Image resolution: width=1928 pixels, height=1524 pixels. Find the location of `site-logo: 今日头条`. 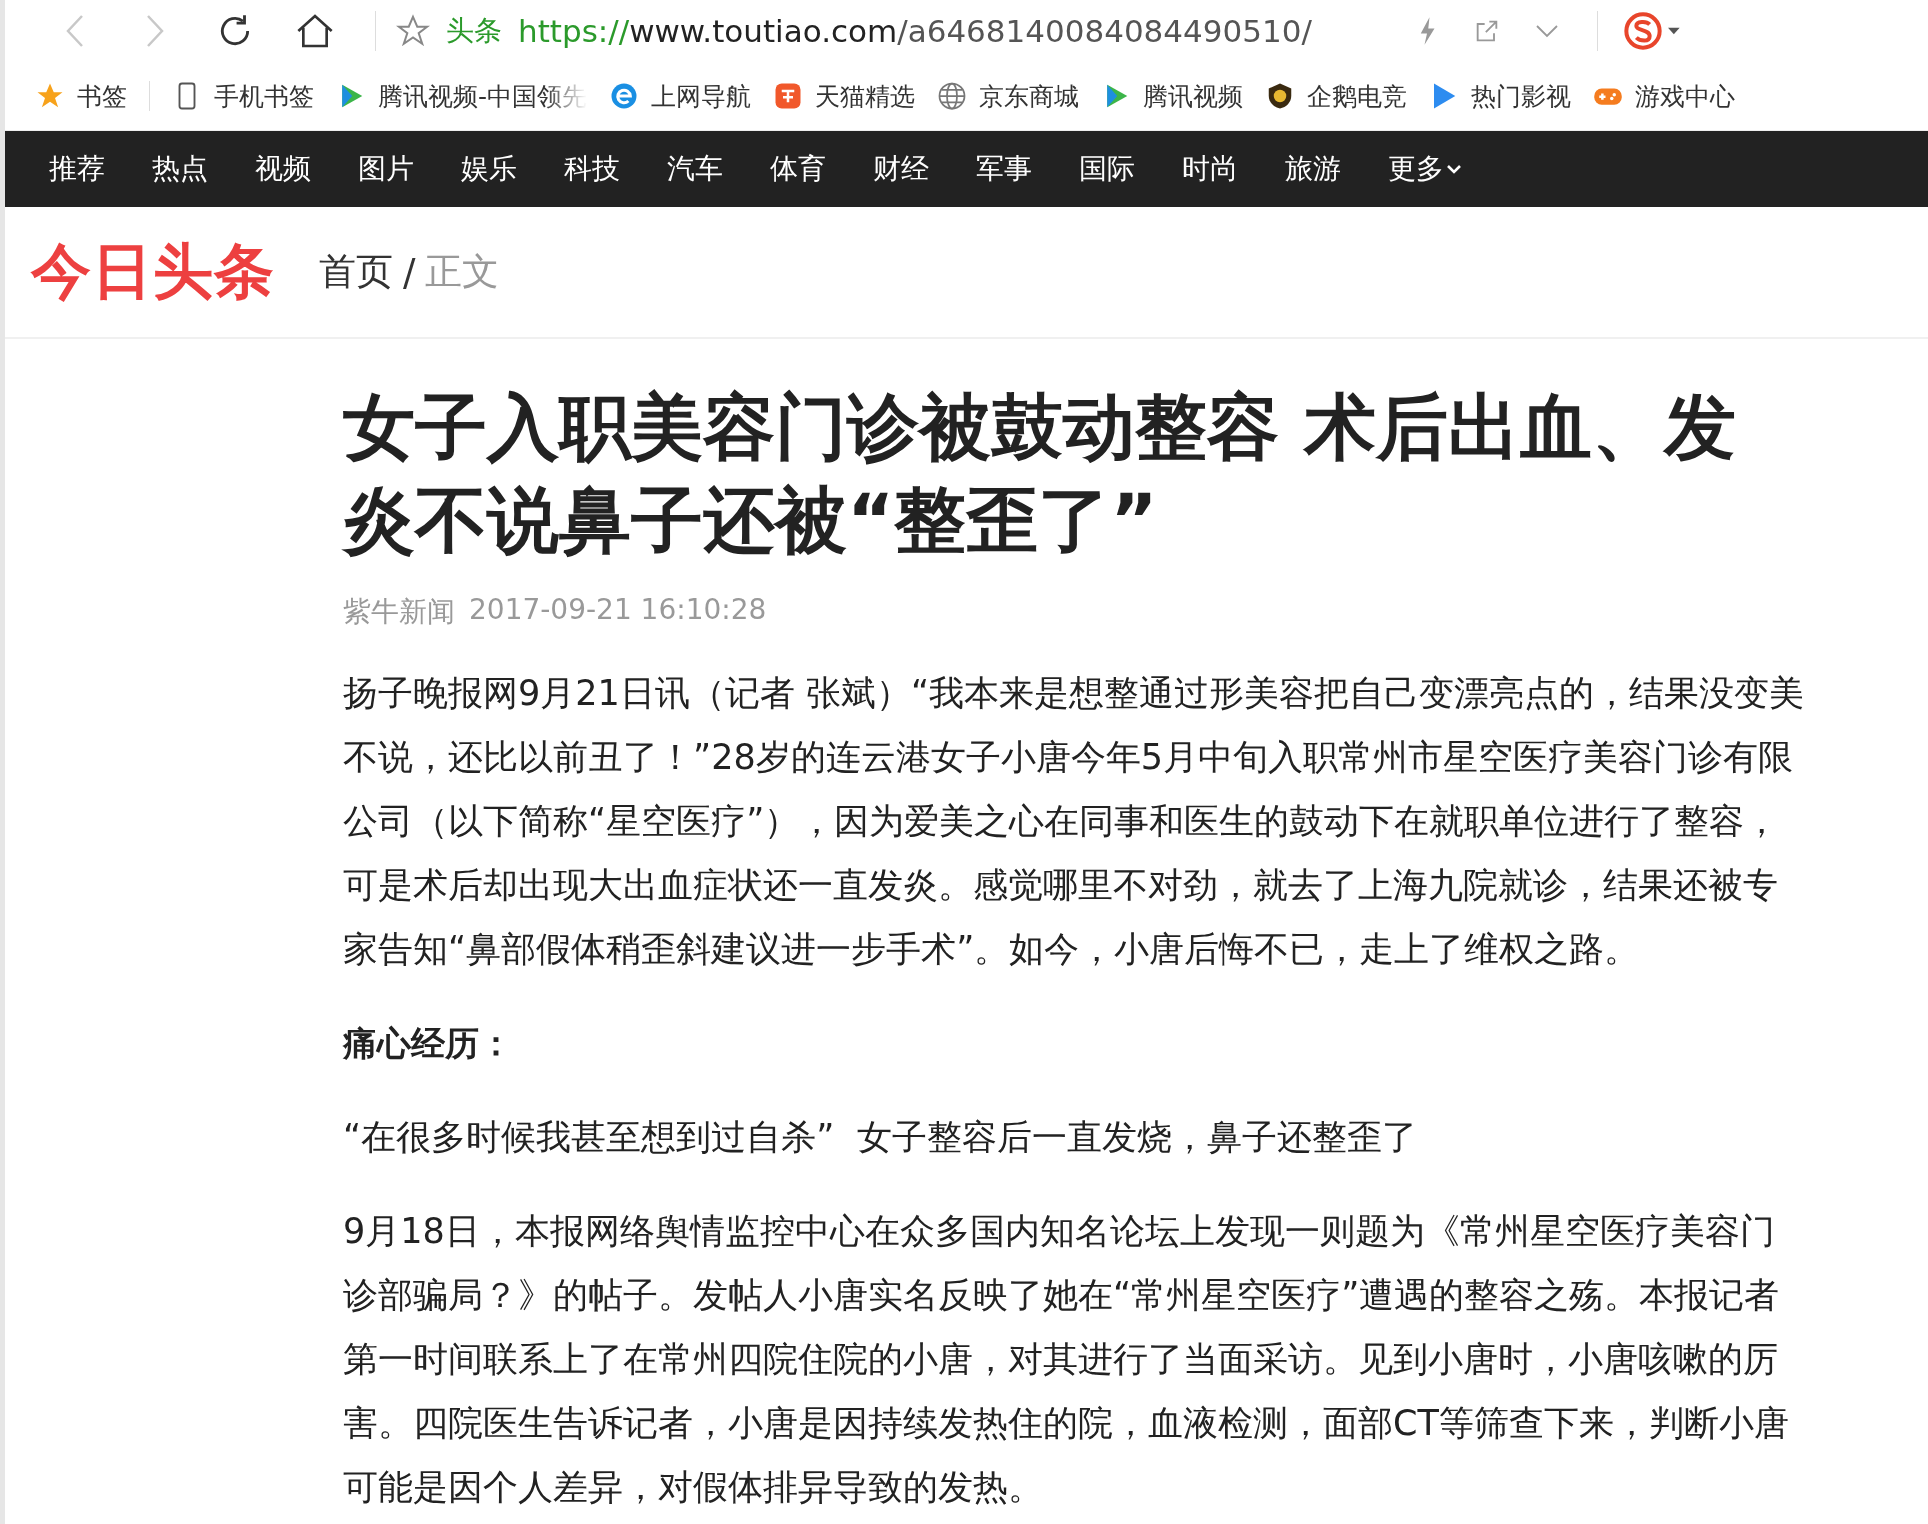

site-logo: 今日头条 is located at coordinates (153, 272).